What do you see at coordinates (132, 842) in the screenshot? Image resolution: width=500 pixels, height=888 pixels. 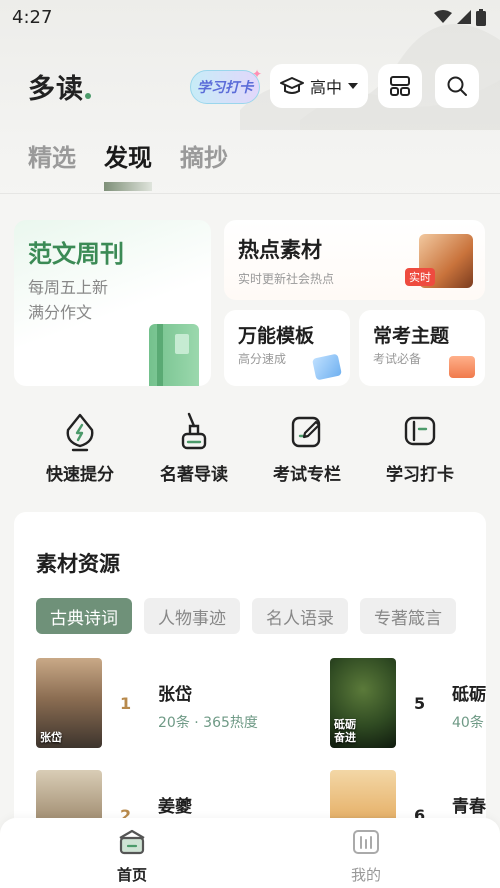 I see `home-icon` at bounding box center [132, 842].